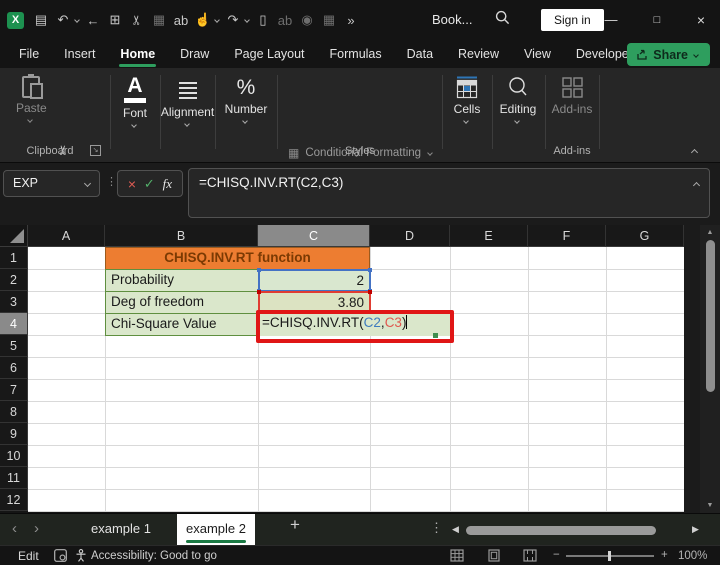 The width and height of the screenshot is (720, 565). What do you see at coordinates (31, 98) in the screenshot?
I see `paste-button: Paste` at bounding box center [31, 98].